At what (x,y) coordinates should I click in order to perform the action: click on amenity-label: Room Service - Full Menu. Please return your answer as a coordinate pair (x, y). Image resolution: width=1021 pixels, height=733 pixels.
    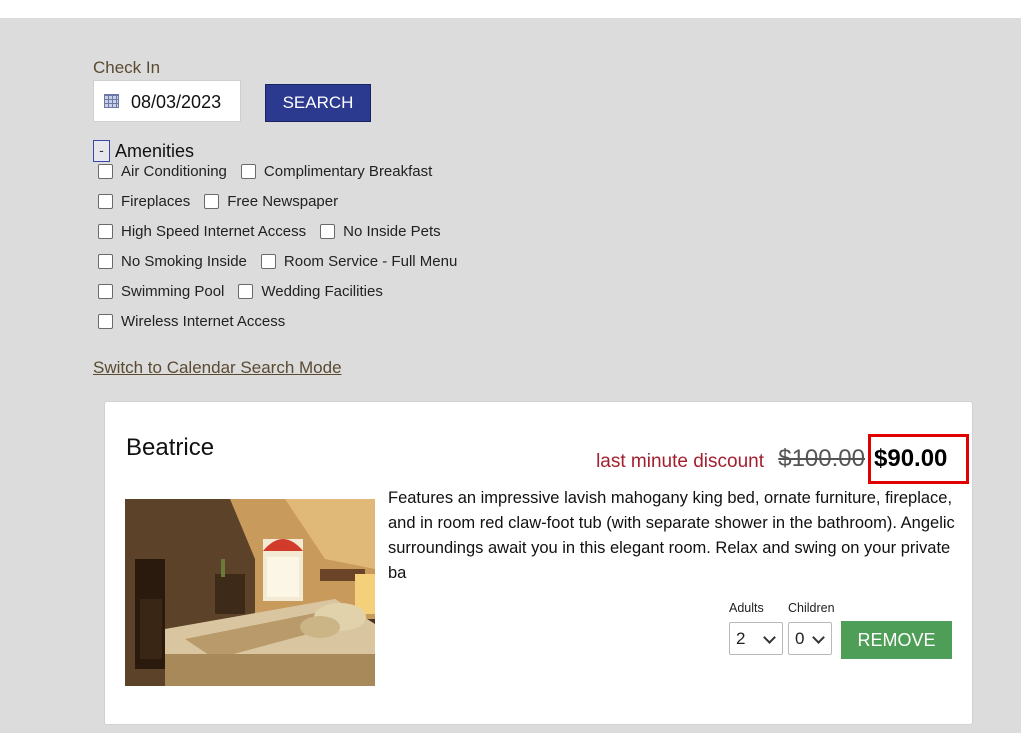
    Looking at the image, I should click on (370, 261).